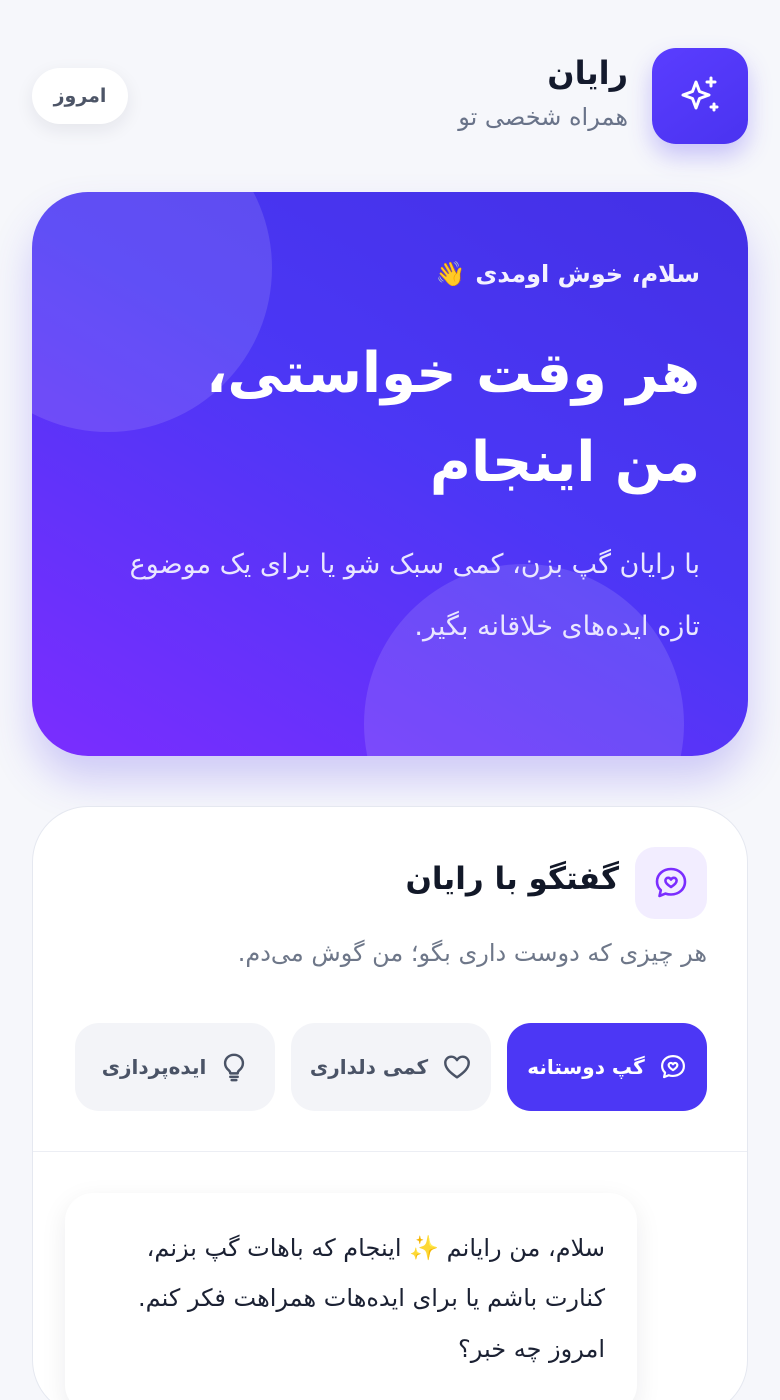 This screenshot has height=1400, width=780. I want to click on greeting-text: سلام، خوش اومدی, so click(587, 274).